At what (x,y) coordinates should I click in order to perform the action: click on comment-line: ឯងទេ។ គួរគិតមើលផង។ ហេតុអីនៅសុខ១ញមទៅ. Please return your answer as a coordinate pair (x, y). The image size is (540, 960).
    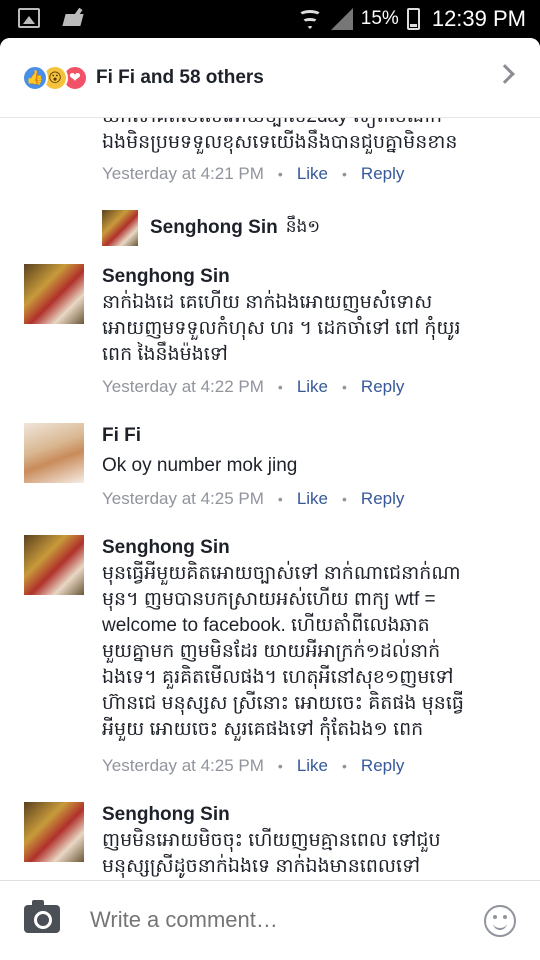
    Looking at the image, I should click on (278, 677).